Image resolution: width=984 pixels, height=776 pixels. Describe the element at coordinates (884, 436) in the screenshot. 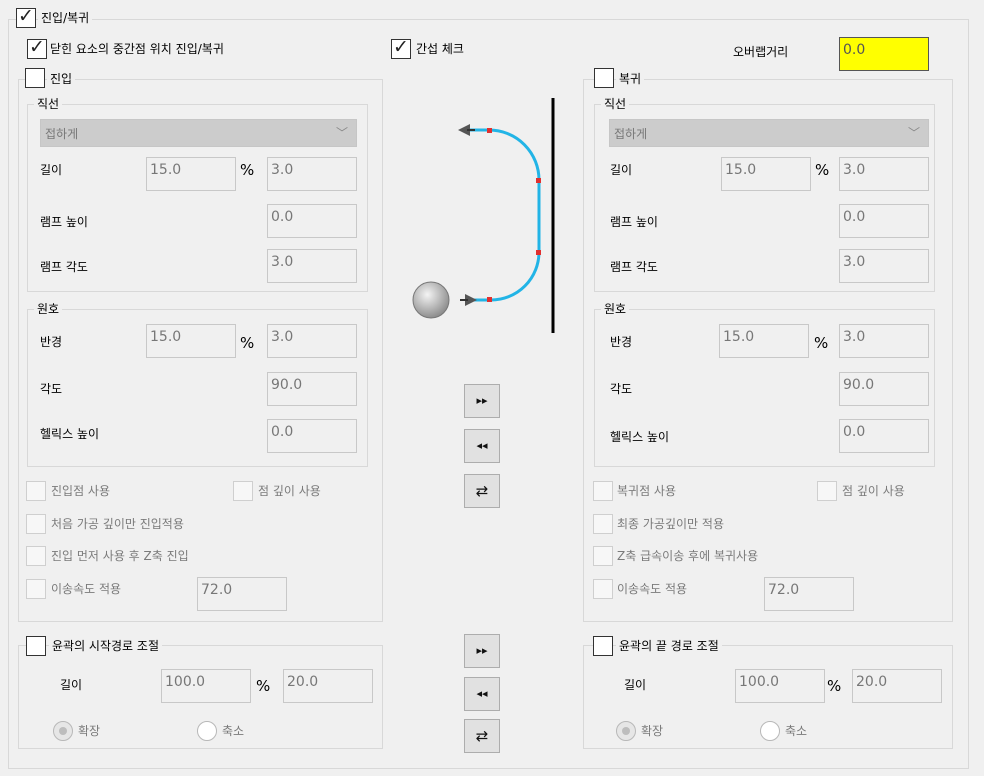

I see `exit-helix-input: 0.0` at that location.